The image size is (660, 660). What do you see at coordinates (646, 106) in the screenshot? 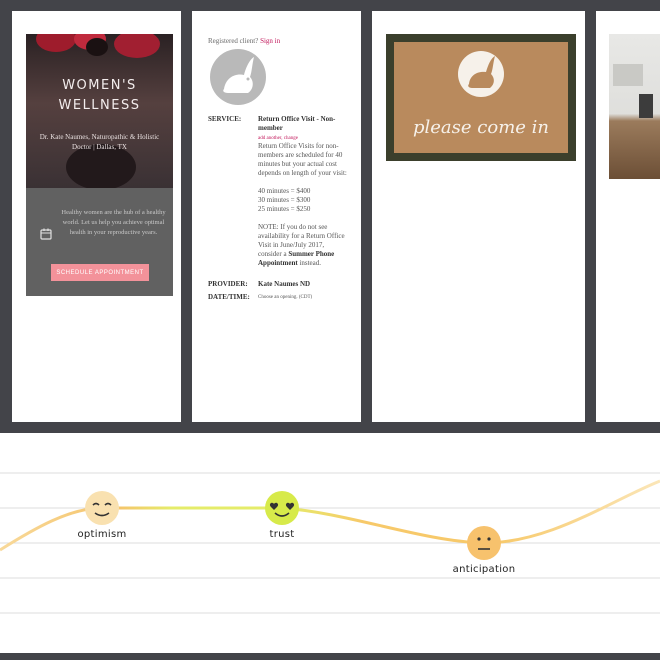
I see `office-chair` at bounding box center [646, 106].